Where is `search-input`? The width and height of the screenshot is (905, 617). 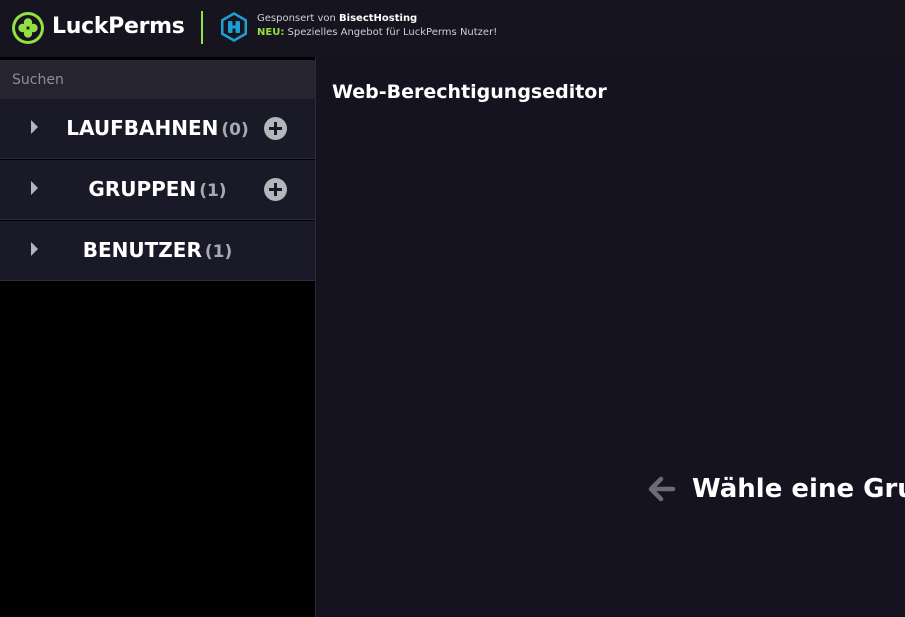 search-input is located at coordinates (157, 79).